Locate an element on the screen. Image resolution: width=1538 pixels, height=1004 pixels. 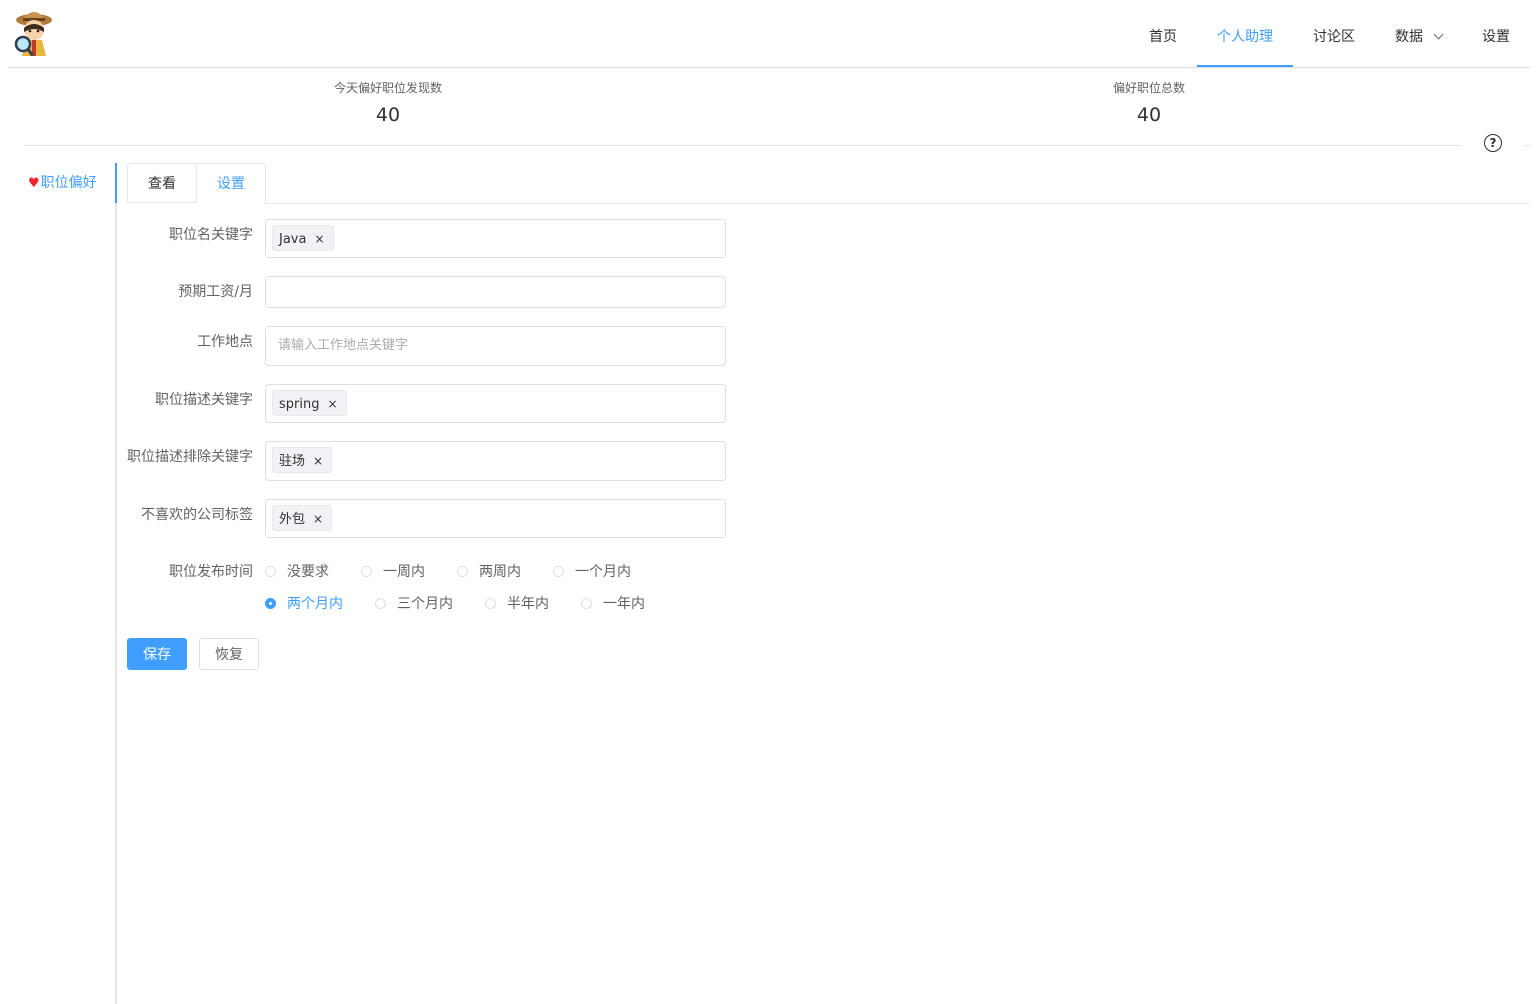
save-button: 保存 is located at coordinates (157, 654).